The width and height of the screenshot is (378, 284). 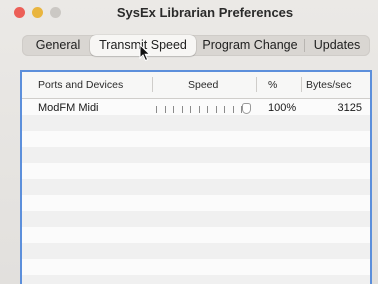 I want to click on title-bar: SysEx Librarian Preferences, so click(x=189, y=14).